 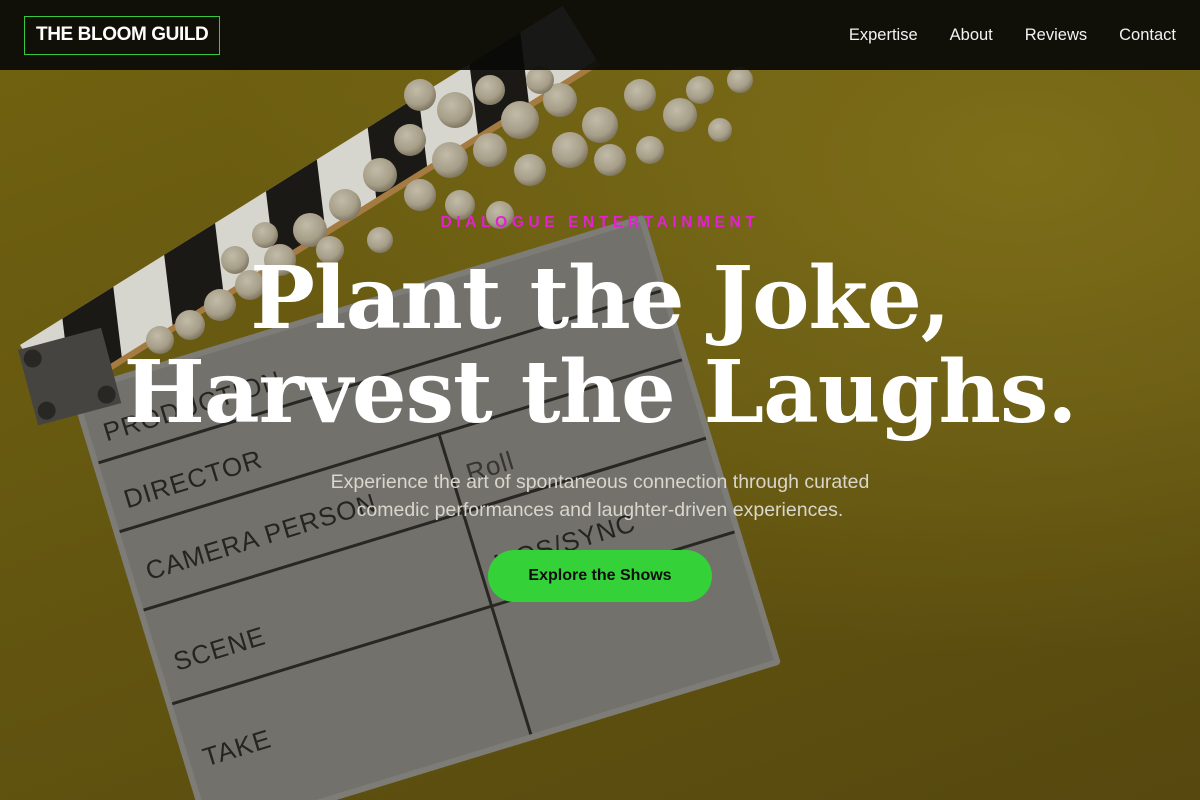 What do you see at coordinates (1147, 35) in the screenshot?
I see `nav-link-contact: Contact` at bounding box center [1147, 35].